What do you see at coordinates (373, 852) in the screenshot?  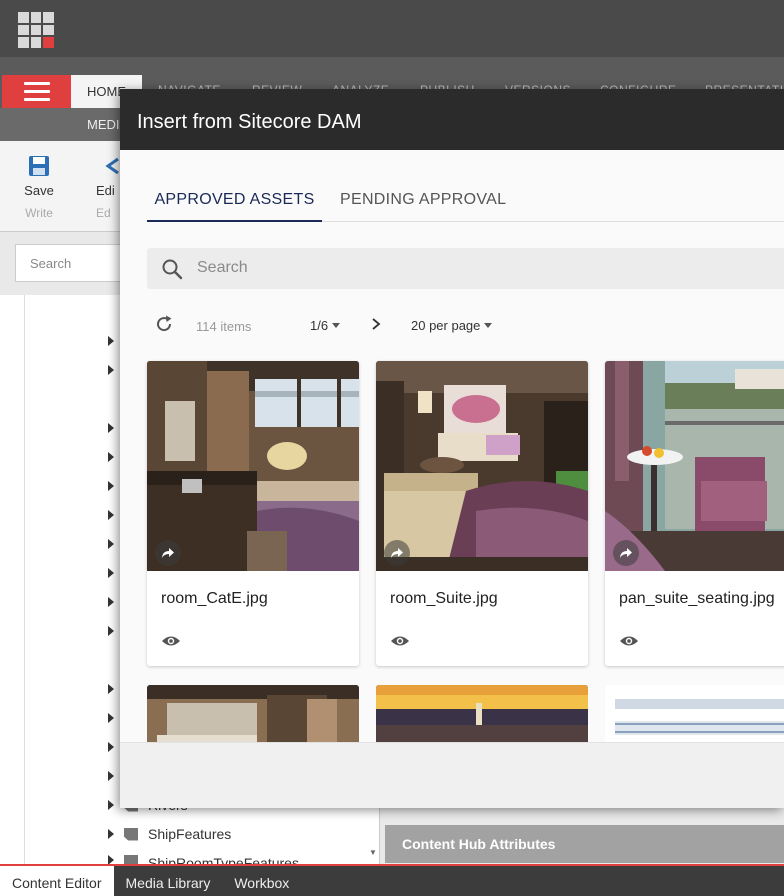 I see `scroll-down-icon: ▼` at bounding box center [373, 852].